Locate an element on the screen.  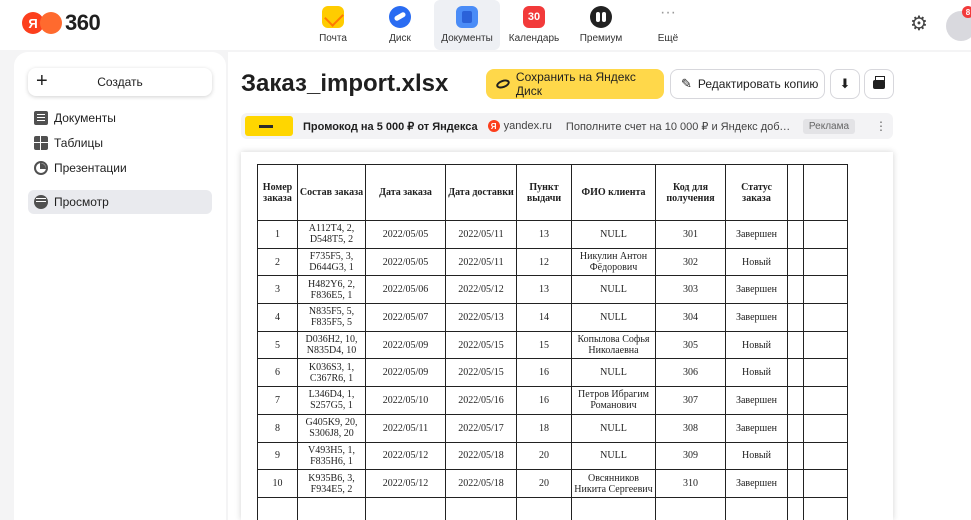
app-premium: Премиум is located at coordinates (601, 25).